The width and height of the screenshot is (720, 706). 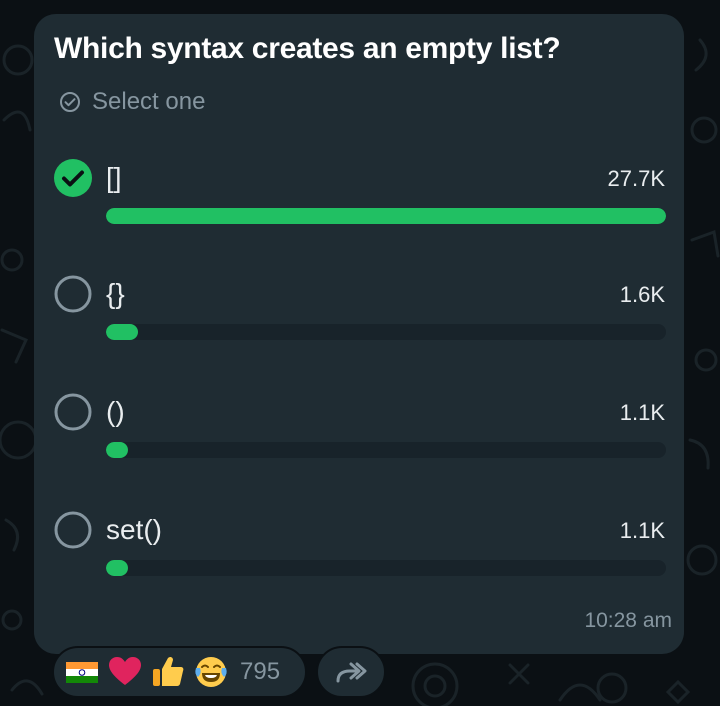 I want to click on poll-option-label: {}, so click(x=115, y=293).